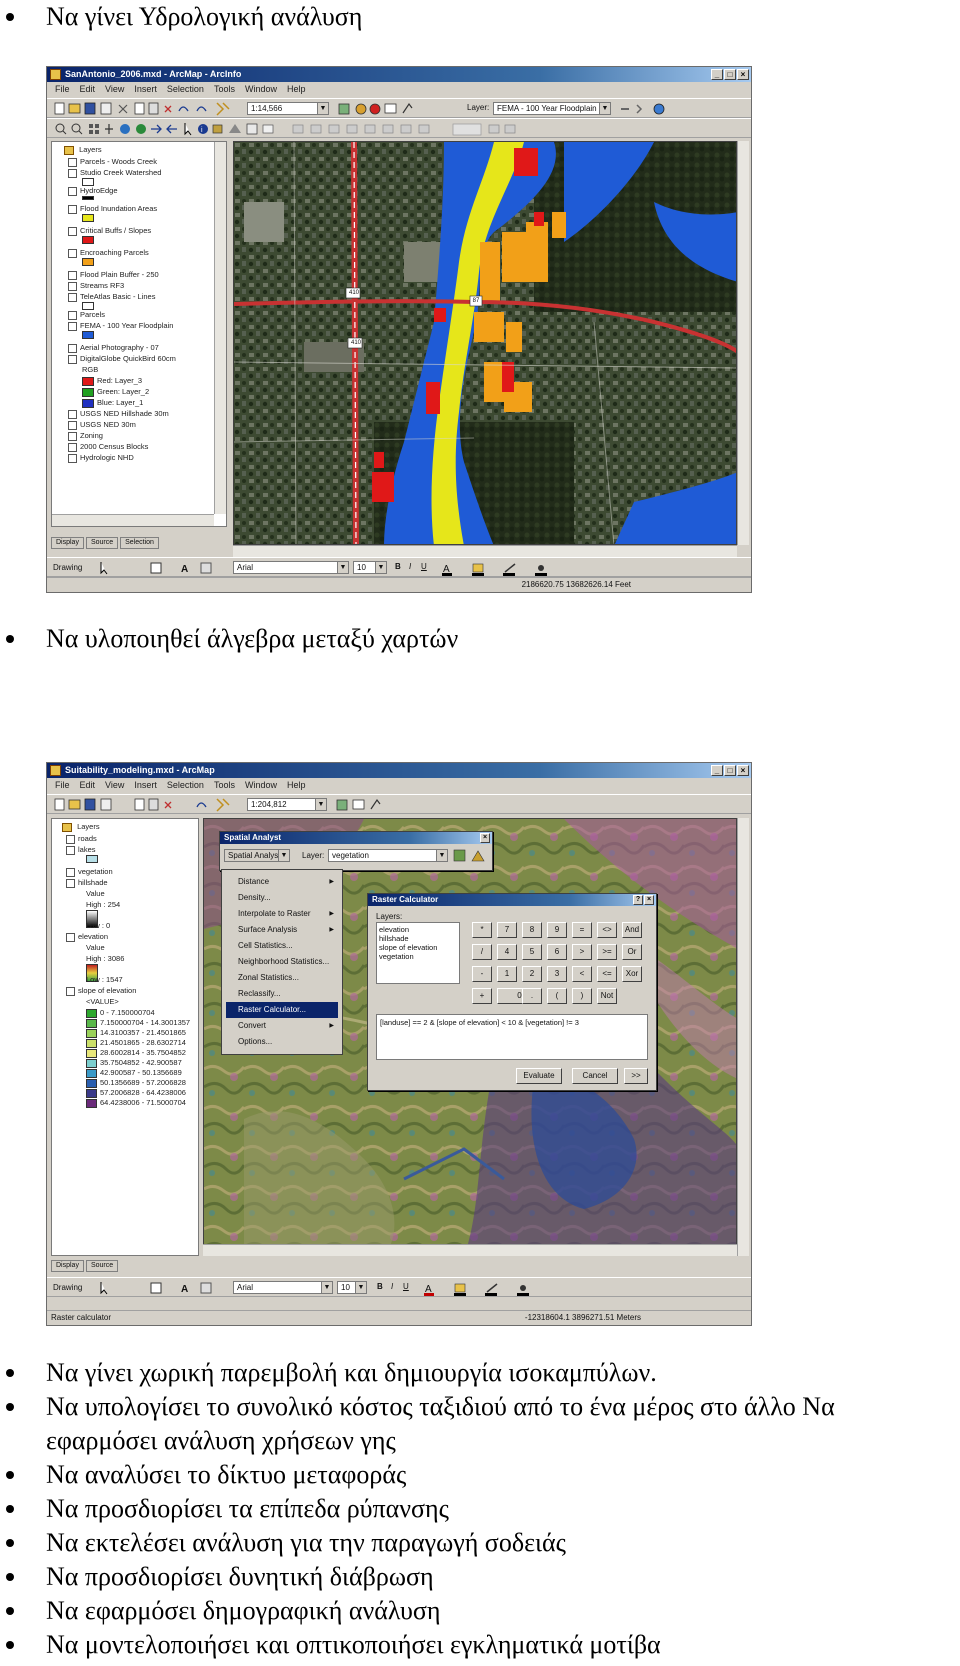 The width and height of the screenshot is (960, 1666). Describe the element at coordinates (552, 108) in the screenshot. I see `layer-combo: FEMA - 100 Year Floodplain ▼` at that location.